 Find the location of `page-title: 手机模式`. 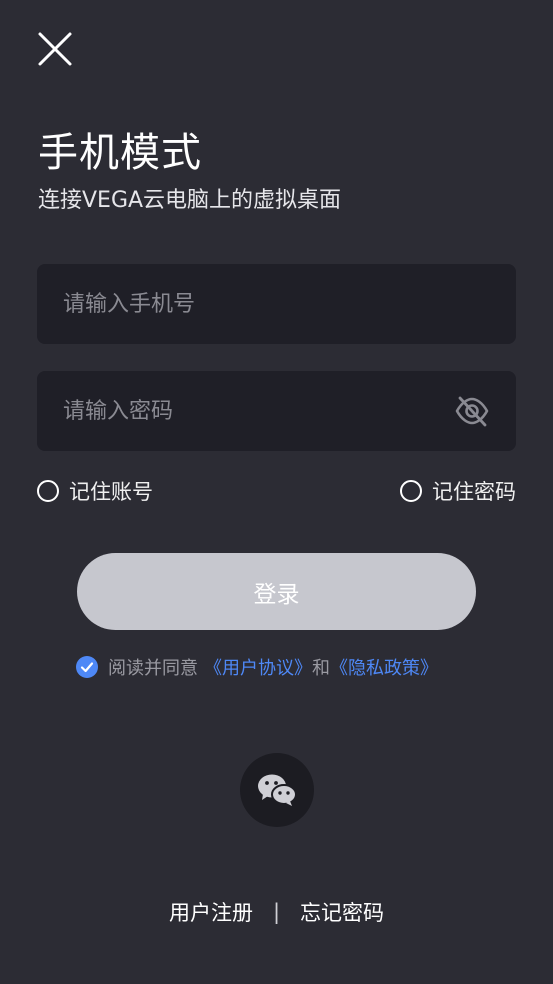

page-title: 手机模式 is located at coordinates (120, 153).